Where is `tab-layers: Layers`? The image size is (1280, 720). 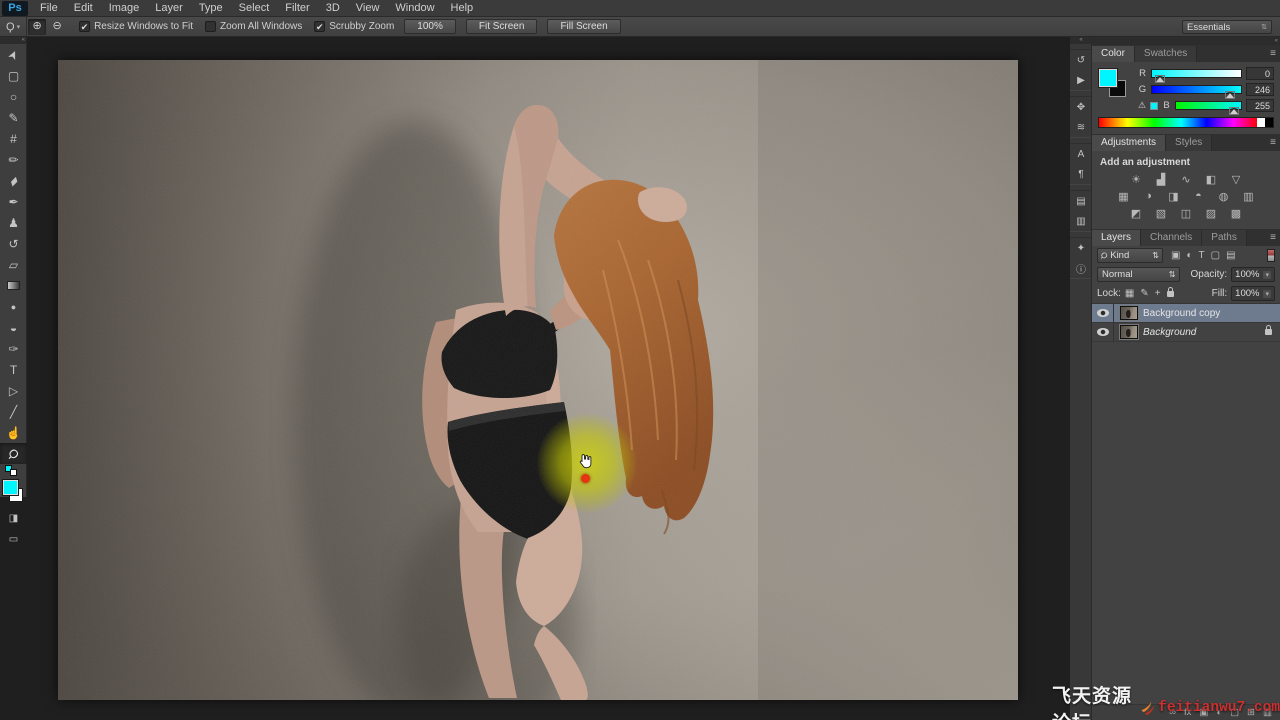 tab-layers: Layers is located at coordinates (1117, 238).